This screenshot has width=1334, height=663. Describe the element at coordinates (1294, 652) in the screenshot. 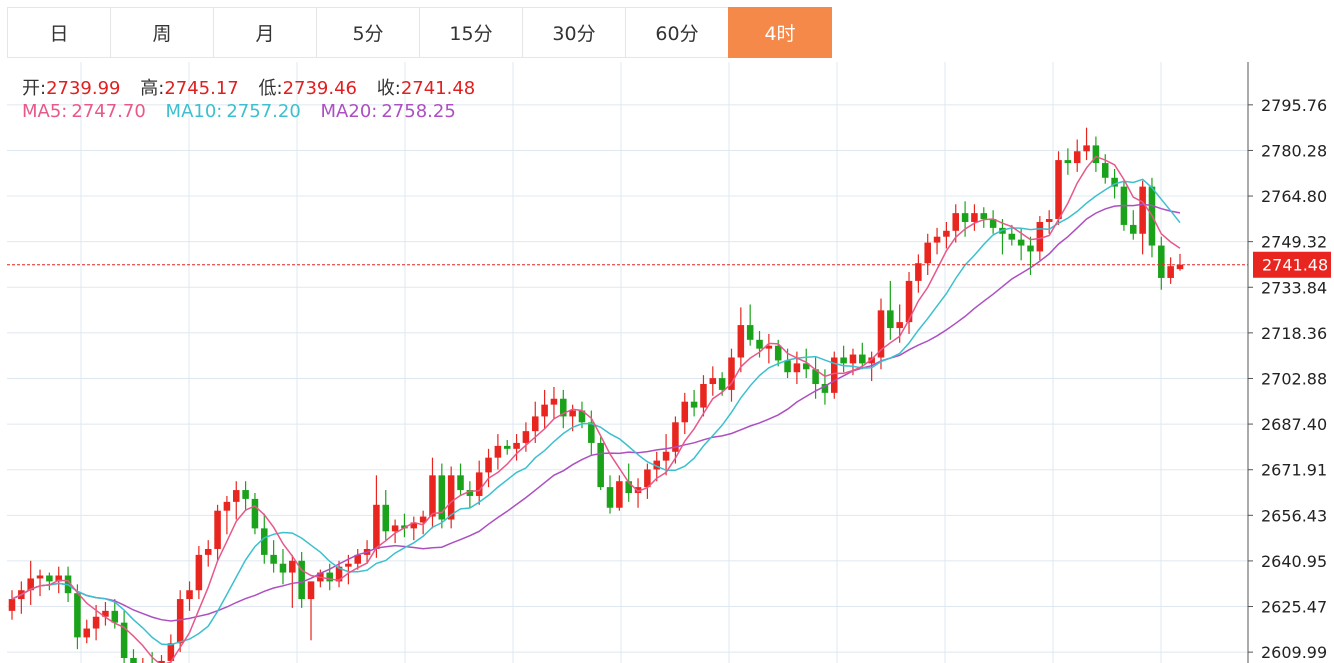

I see `y-tick-label-12: 2609.99` at that location.